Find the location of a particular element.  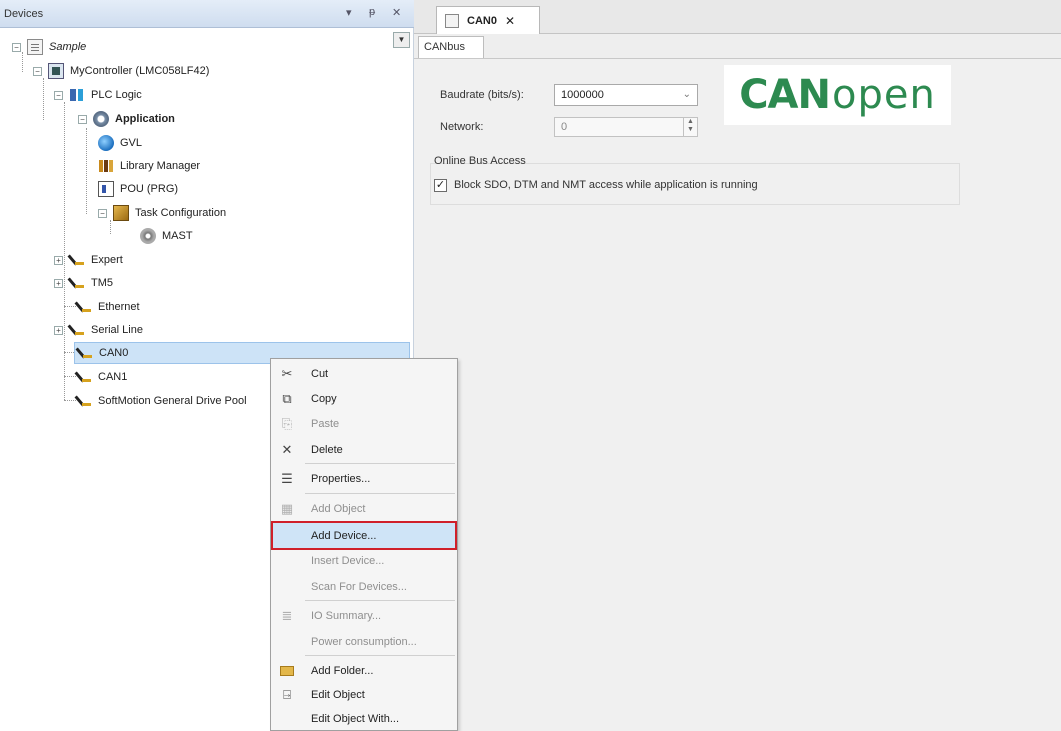

menu-label: Add Object is located at coordinates (338, 508).